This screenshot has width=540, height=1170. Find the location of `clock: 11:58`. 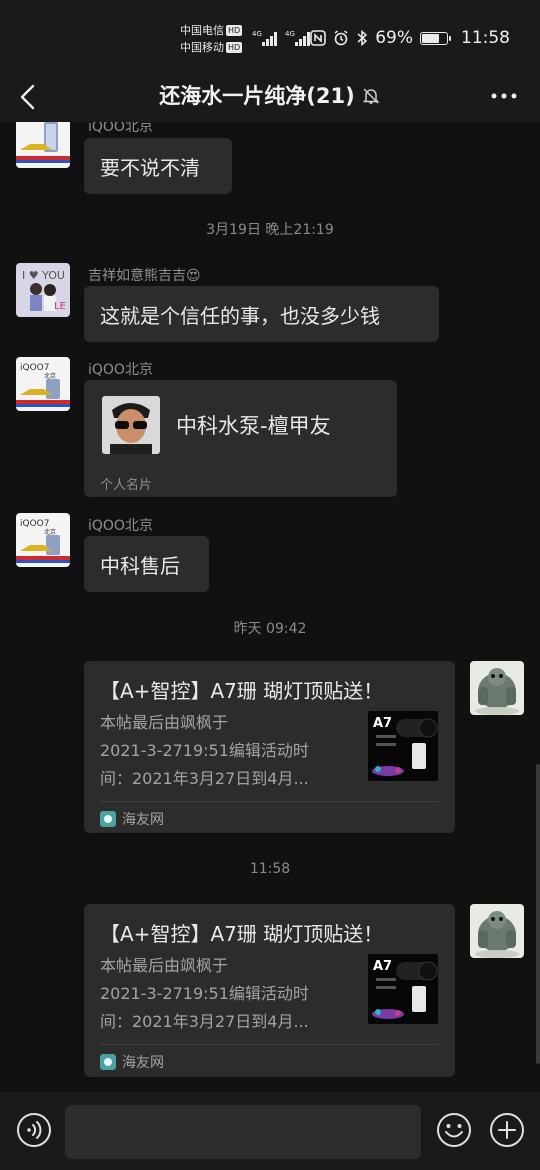

clock: 11:58 is located at coordinates (485, 38).